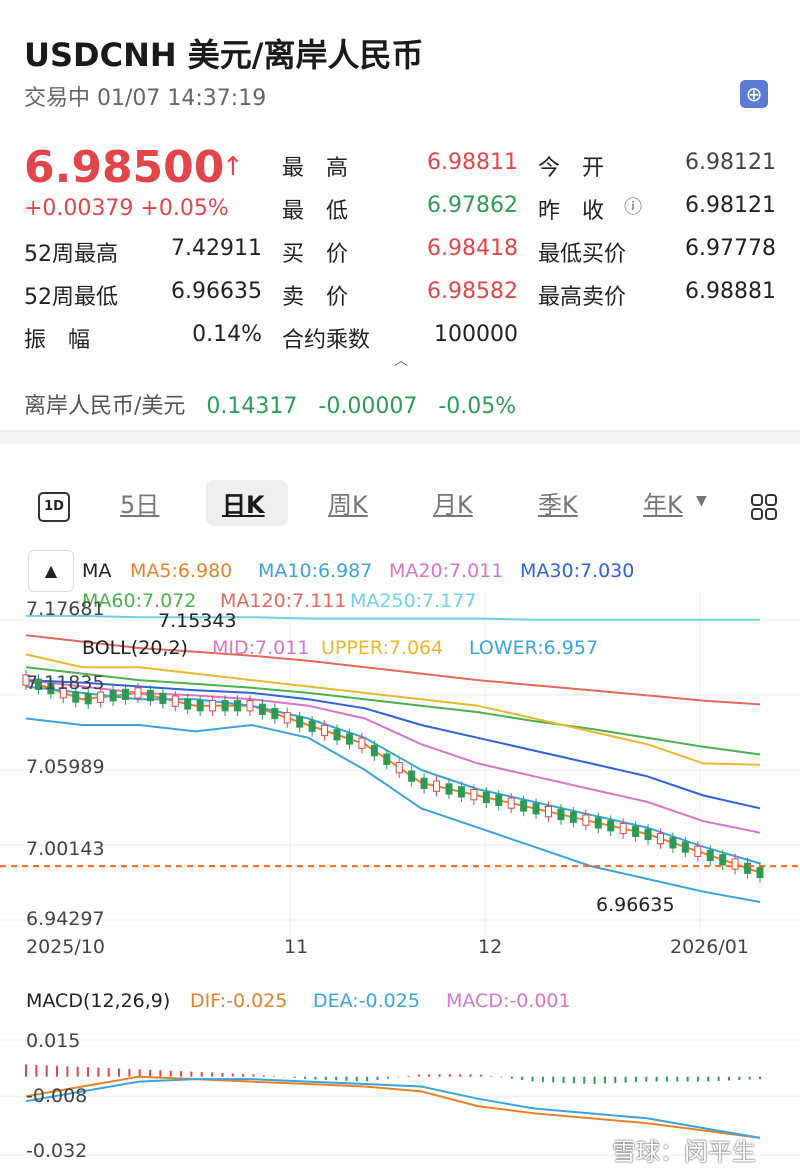 This screenshot has width=800, height=1173. What do you see at coordinates (139, 502) in the screenshot?
I see `tab-5day: 5日` at bounding box center [139, 502].